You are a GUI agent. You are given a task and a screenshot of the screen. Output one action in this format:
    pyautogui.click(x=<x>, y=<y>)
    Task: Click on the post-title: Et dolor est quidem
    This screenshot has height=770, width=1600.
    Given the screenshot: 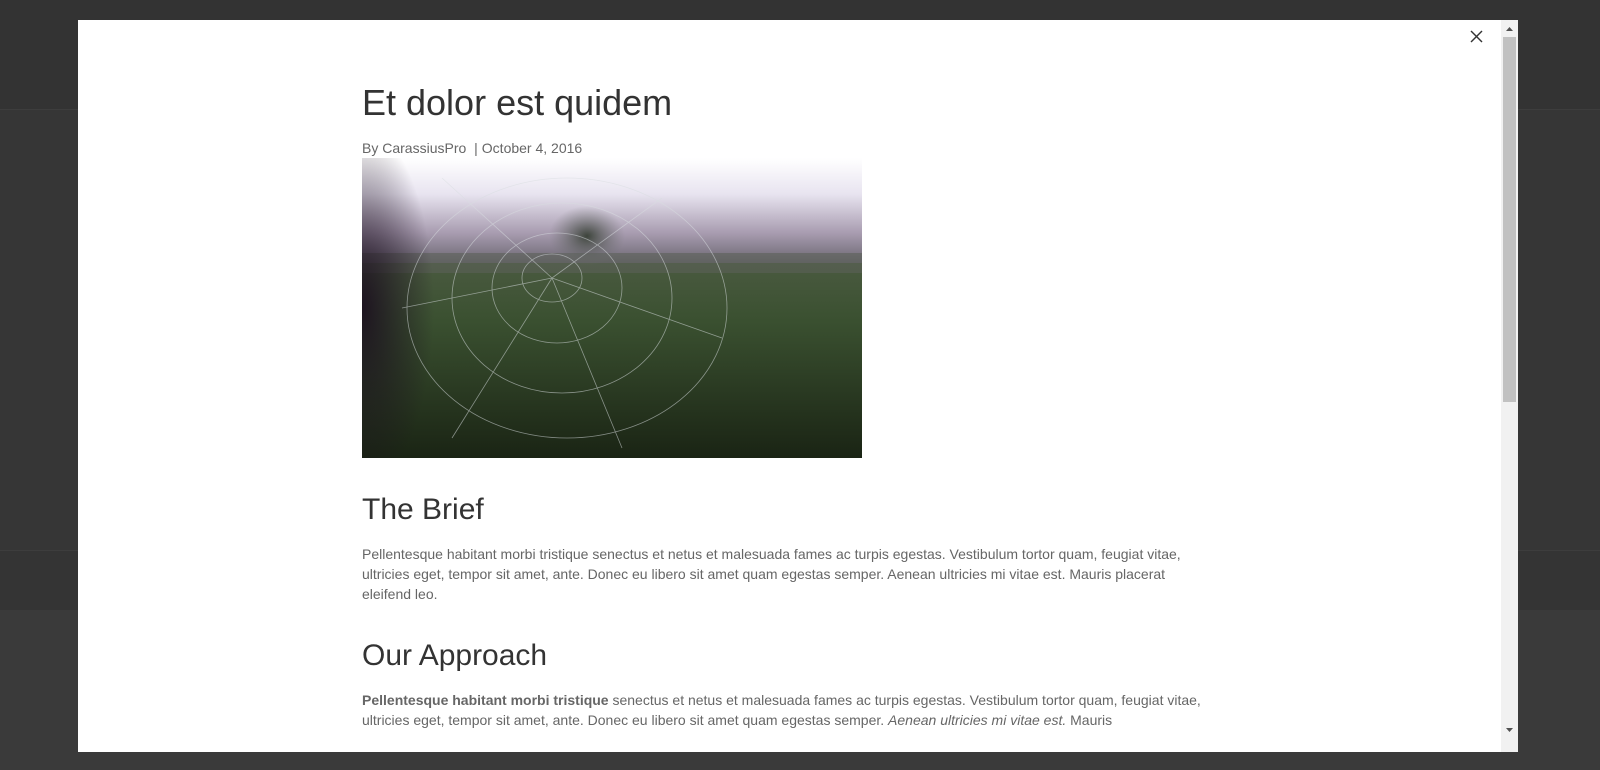 What is the action you would take?
    pyautogui.click(x=517, y=102)
    